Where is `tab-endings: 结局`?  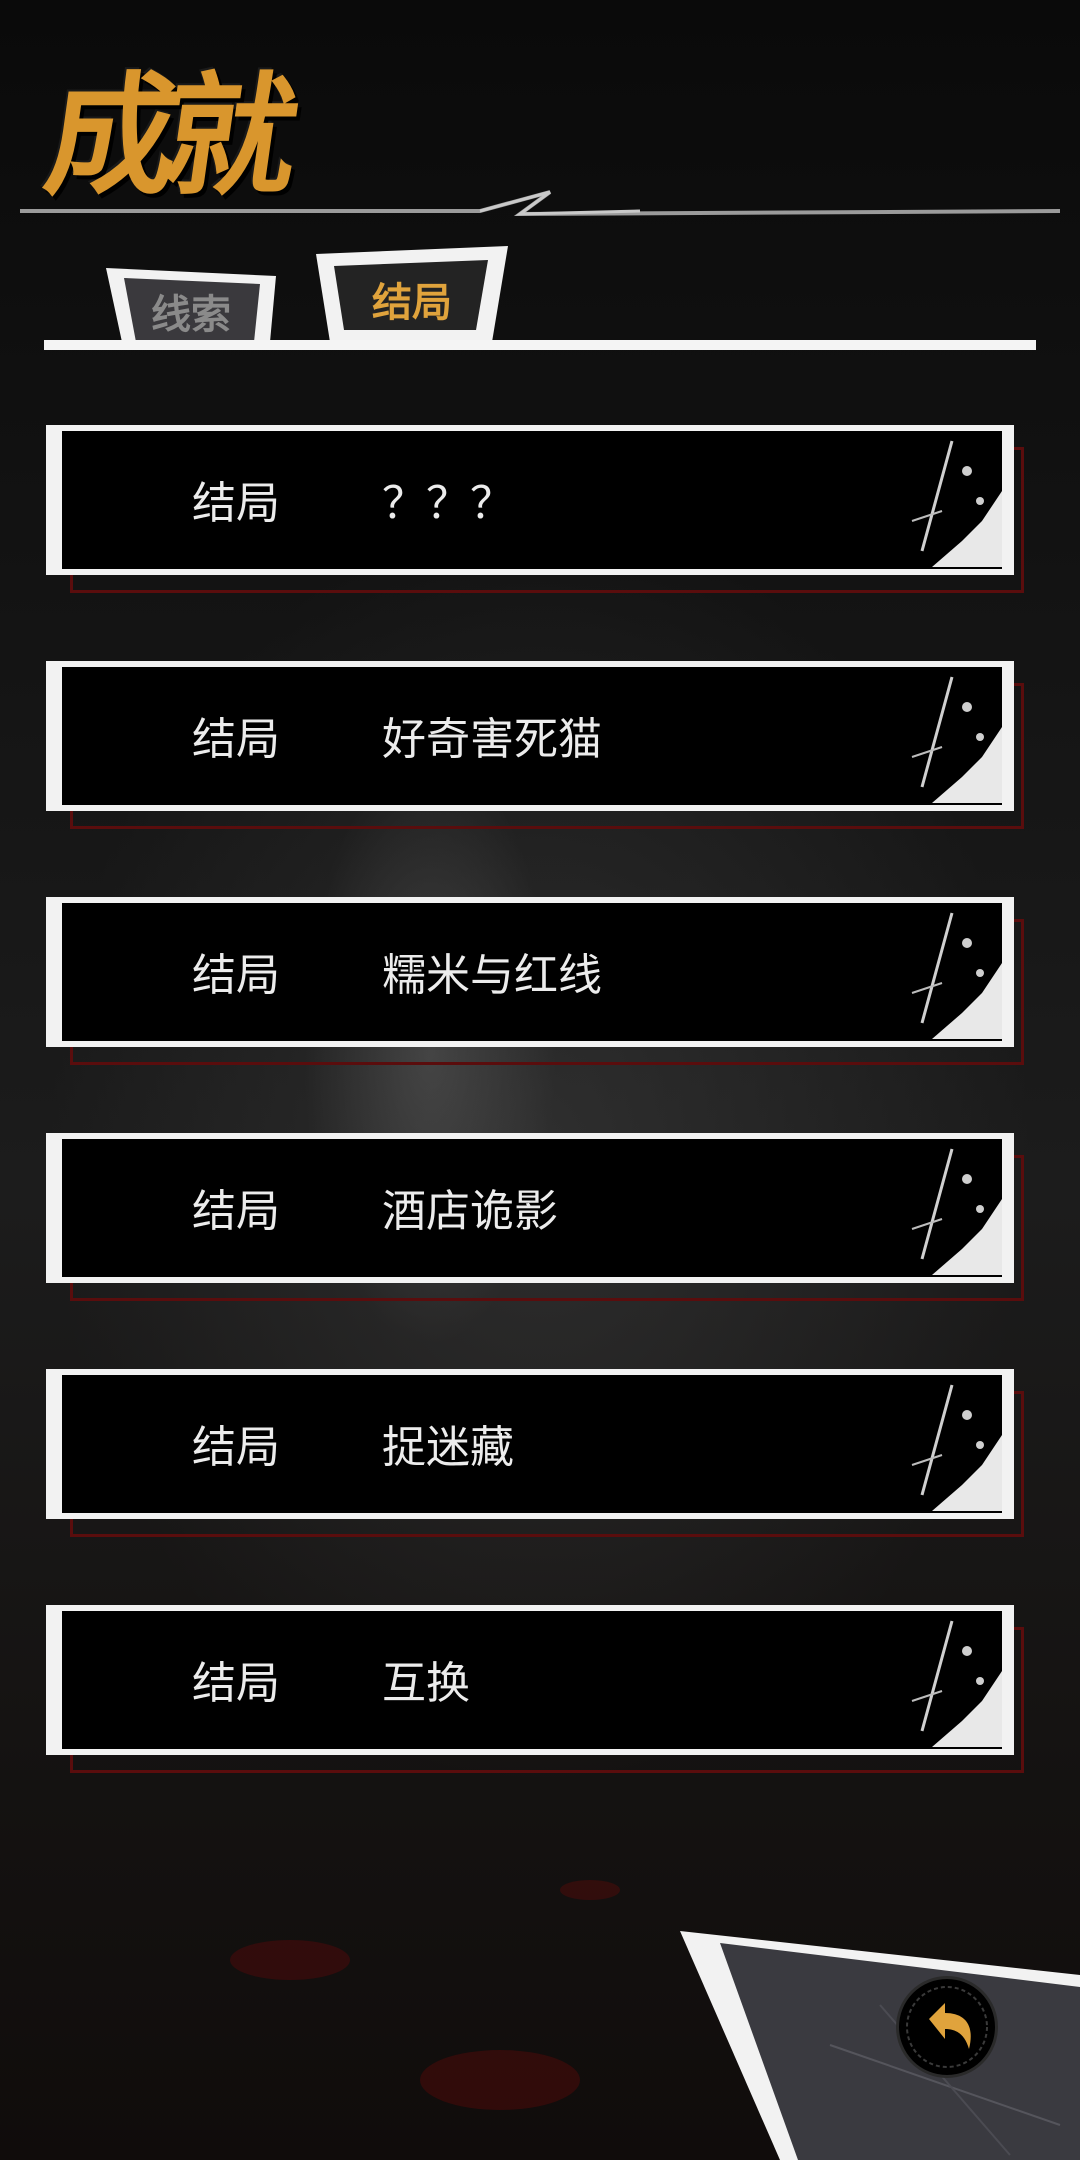 tab-endings: 结局 is located at coordinates (412, 294).